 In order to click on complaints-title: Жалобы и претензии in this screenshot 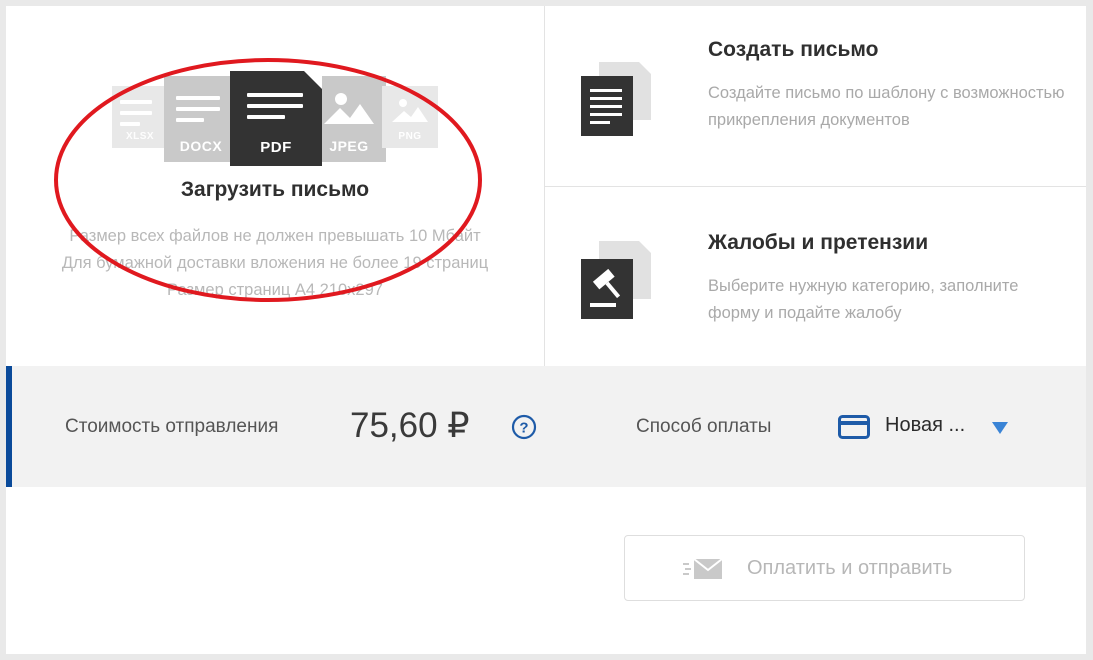, I will do `click(818, 242)`.